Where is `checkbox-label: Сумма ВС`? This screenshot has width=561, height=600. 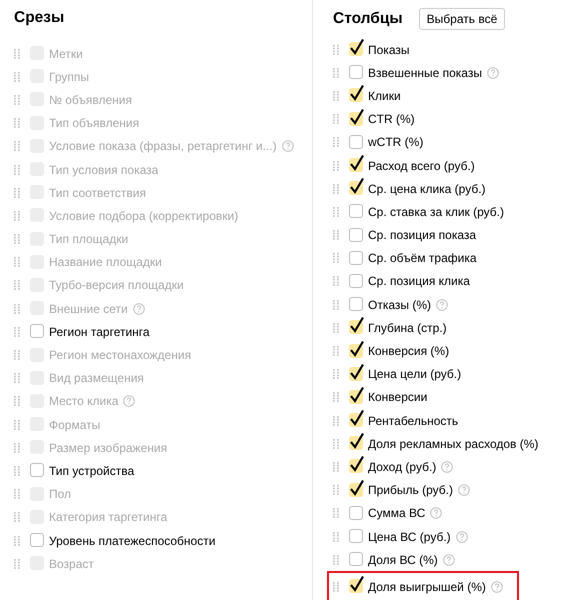
checkbox-label: Сумма ВС is located at coordinates (397, 513).